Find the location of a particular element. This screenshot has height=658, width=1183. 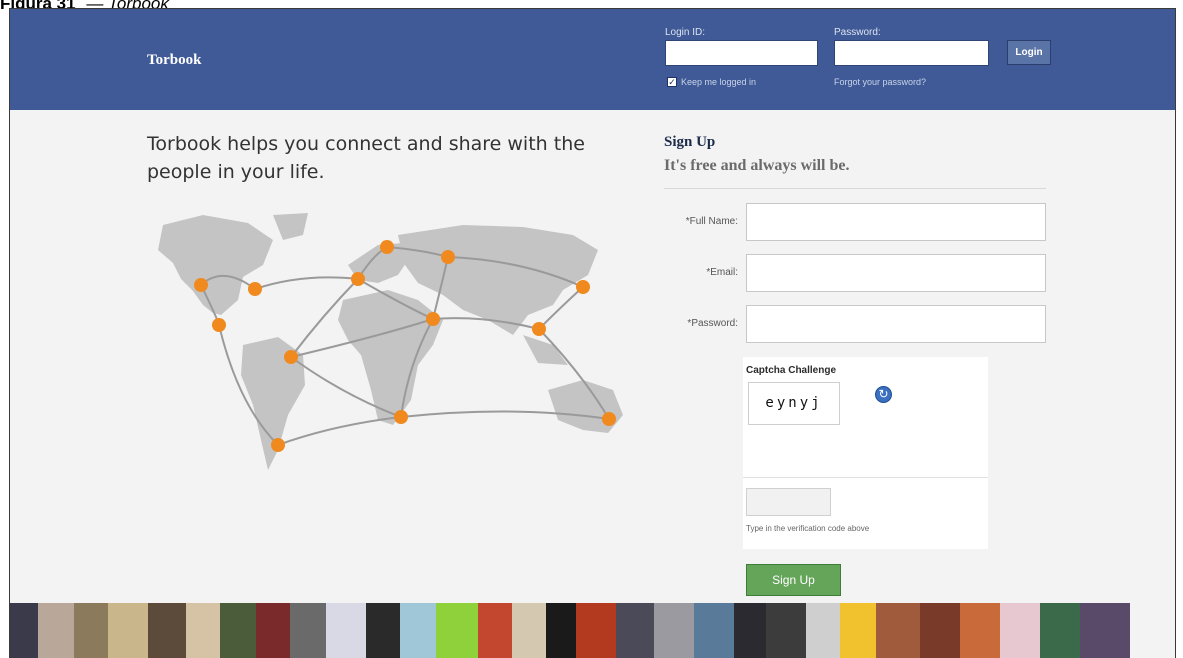

captcha-divider is located at coordinates (865, 477).